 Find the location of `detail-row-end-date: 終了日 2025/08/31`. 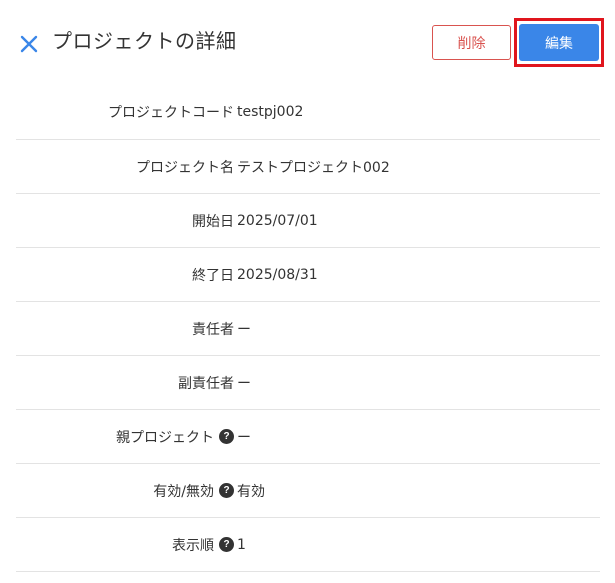

detail-row-end-date: 終了日 2025/08/31 is located at coordinates (308, 275).